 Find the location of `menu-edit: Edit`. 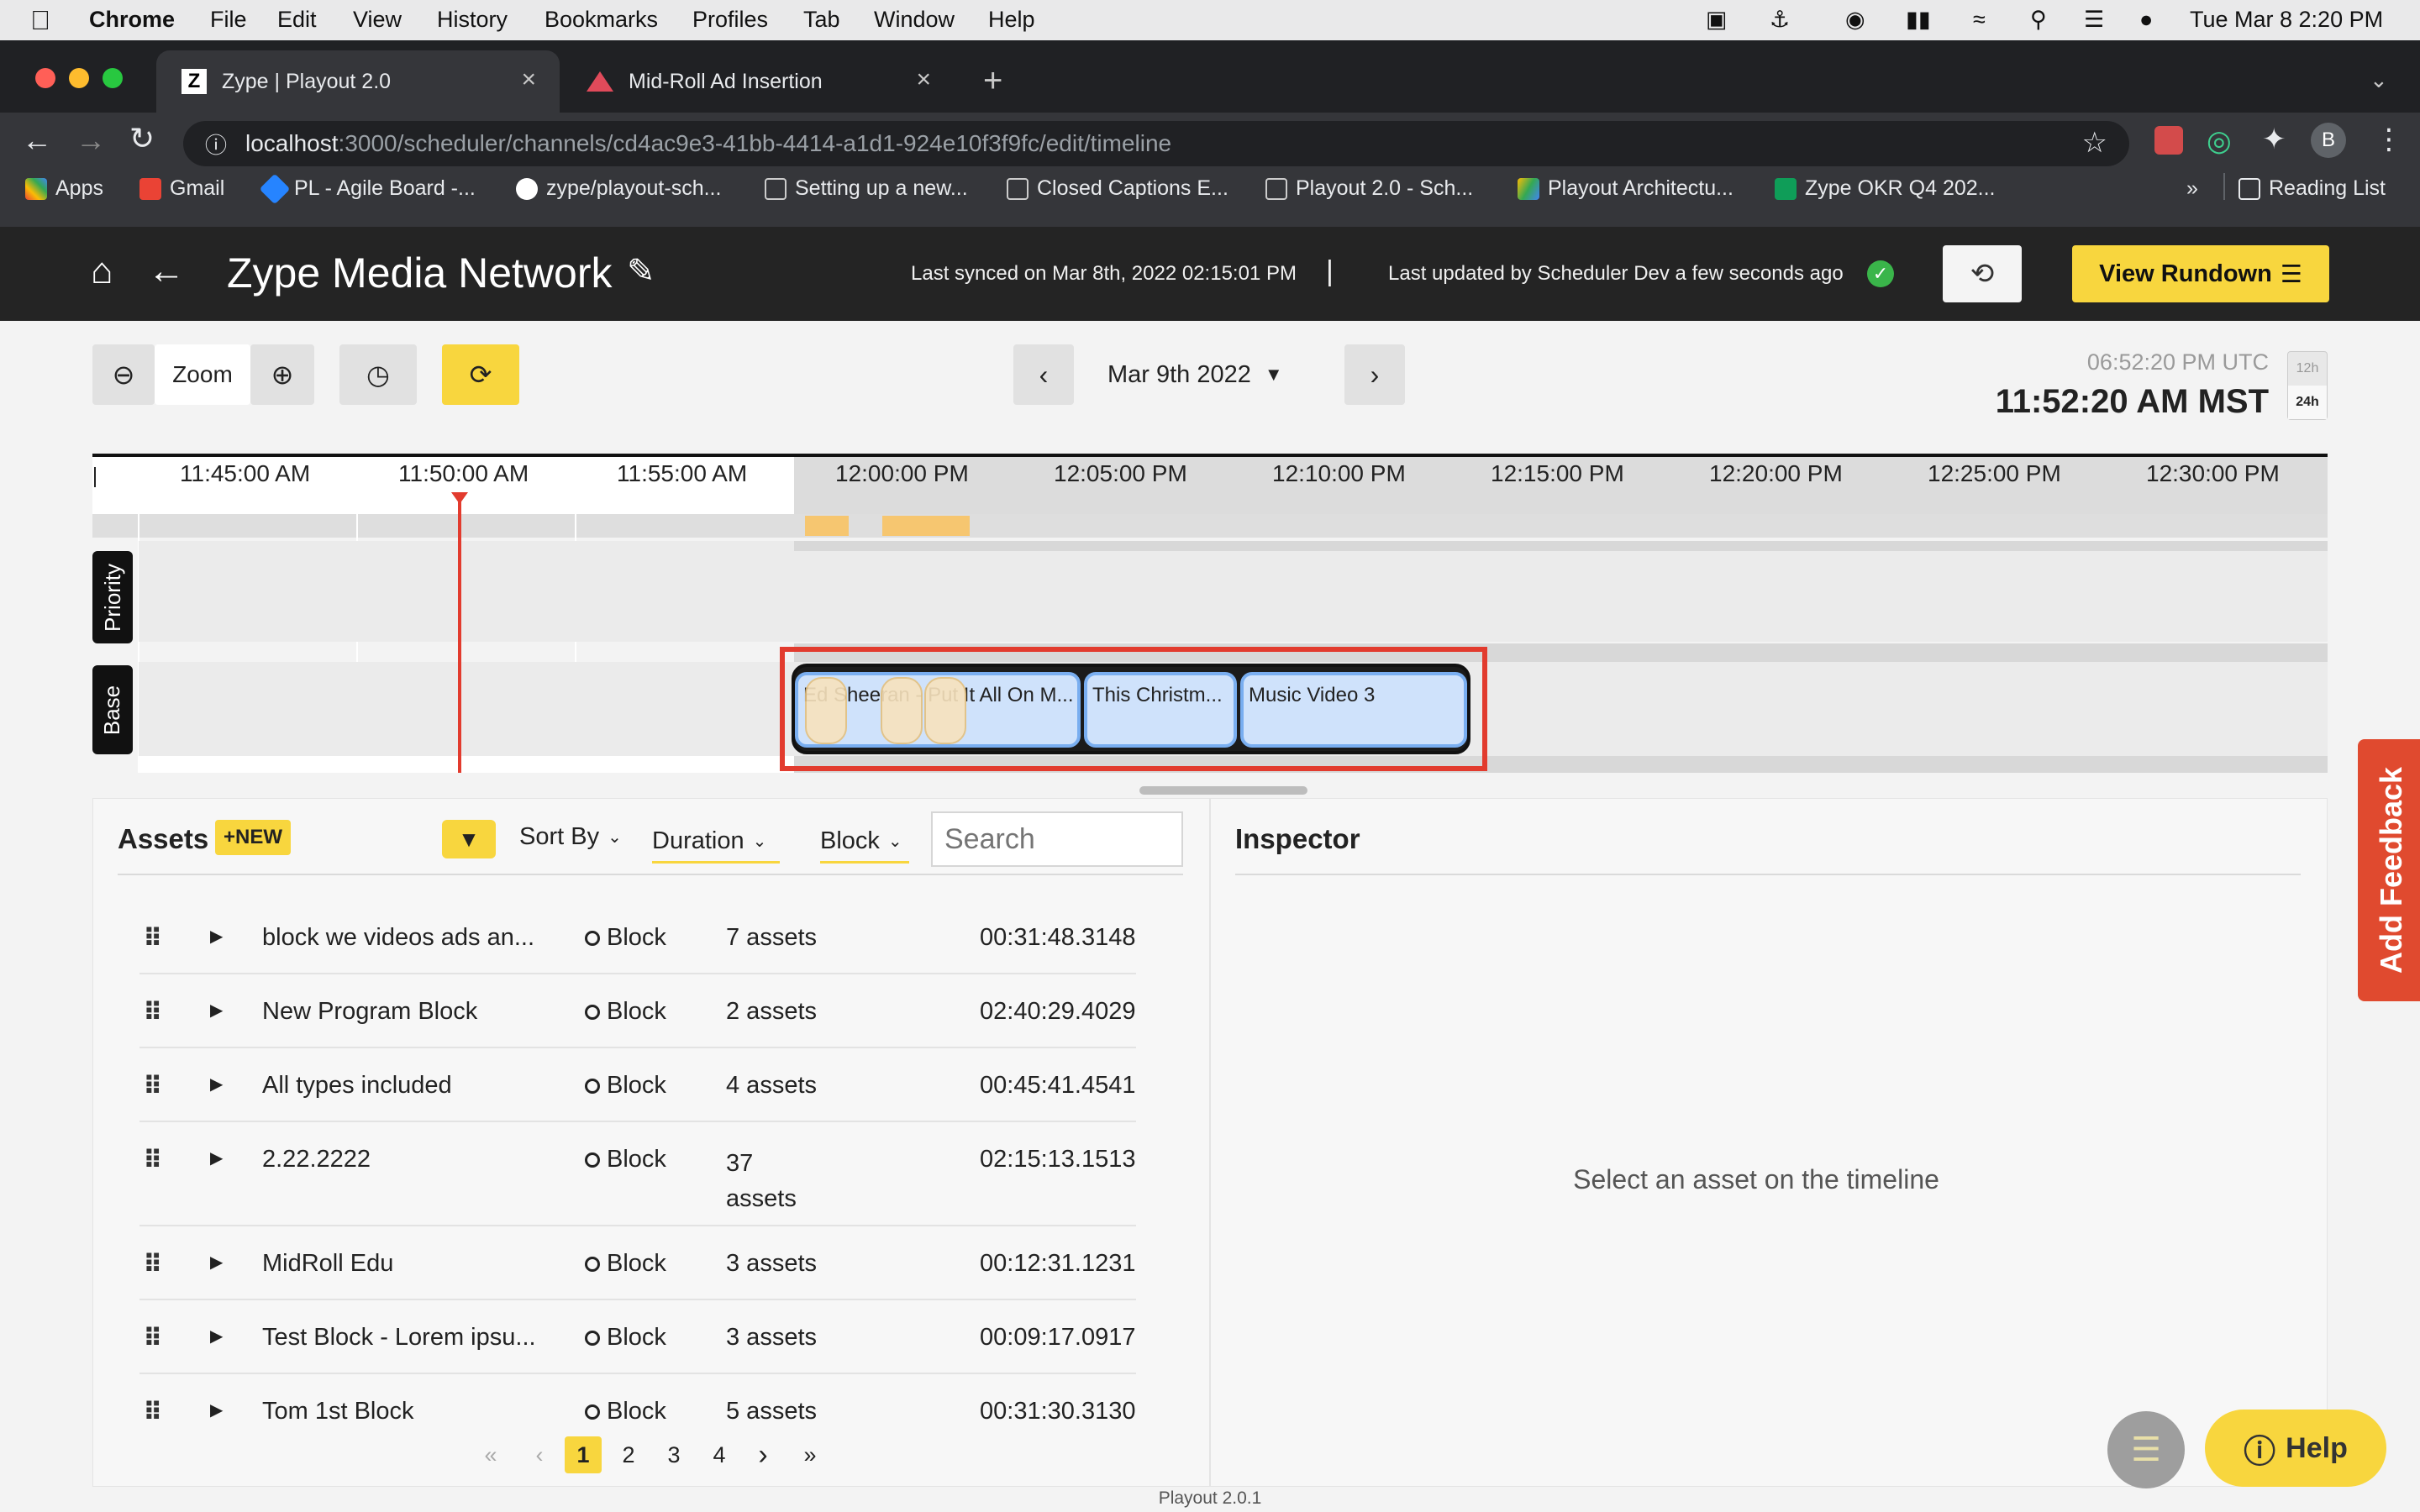

menu-edit: Edit is located at coordinates (297, 20).